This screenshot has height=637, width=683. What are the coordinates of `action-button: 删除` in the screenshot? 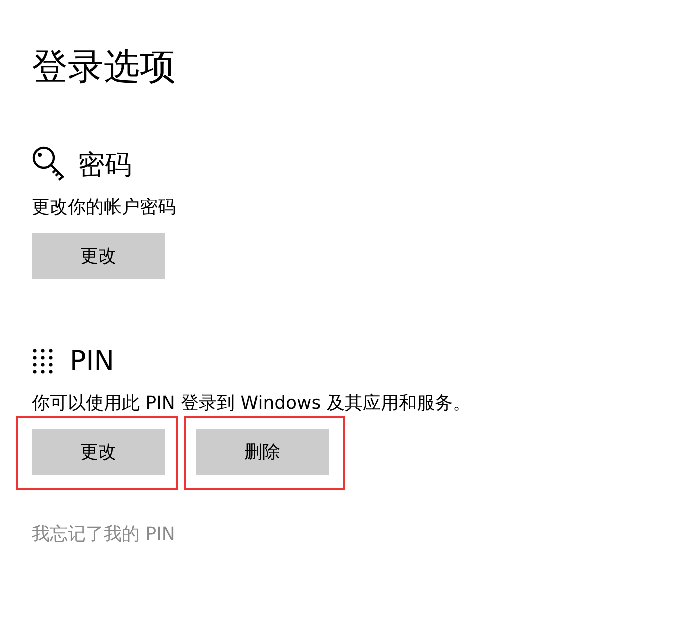 It's located at (262, 452).